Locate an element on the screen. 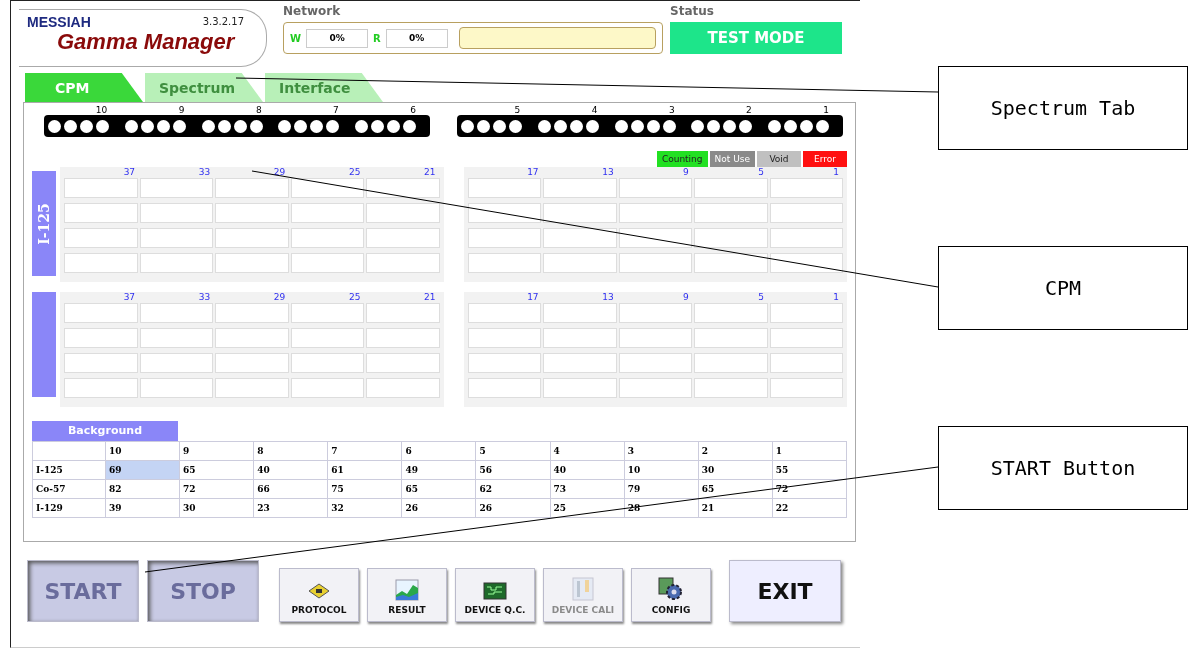 The image size is (1188, 650). table-cell: 21 is located at coordinates (735, 508).